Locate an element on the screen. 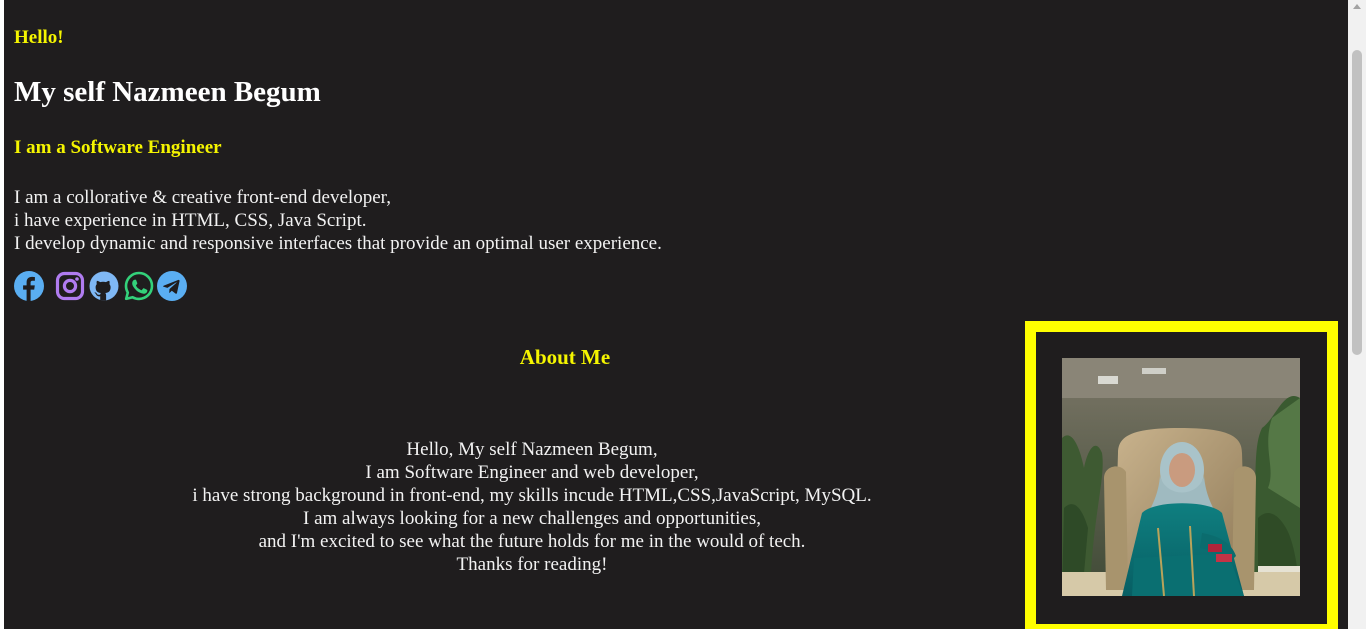 The height and width of the screenshot is (629, 1366). github-icon is located at coordinates (104, 286).